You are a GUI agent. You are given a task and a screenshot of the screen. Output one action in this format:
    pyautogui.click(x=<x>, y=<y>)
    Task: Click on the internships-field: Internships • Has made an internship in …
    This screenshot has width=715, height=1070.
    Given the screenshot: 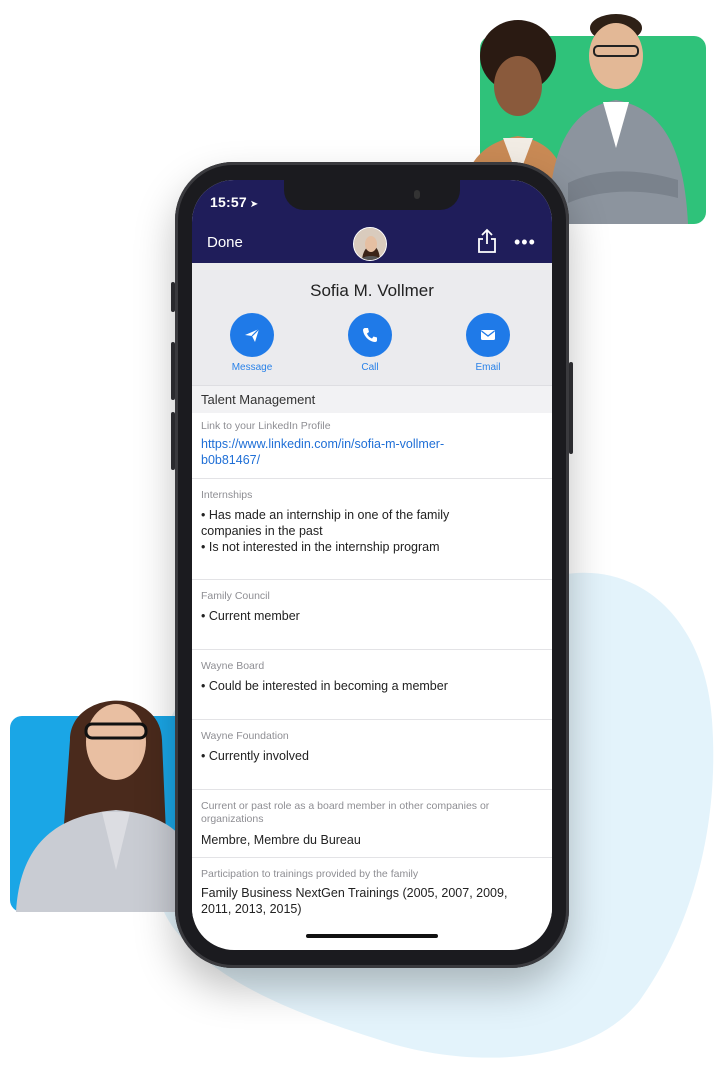 What is the action you would take?
    pyautogui.click(x=372, y=529)
    